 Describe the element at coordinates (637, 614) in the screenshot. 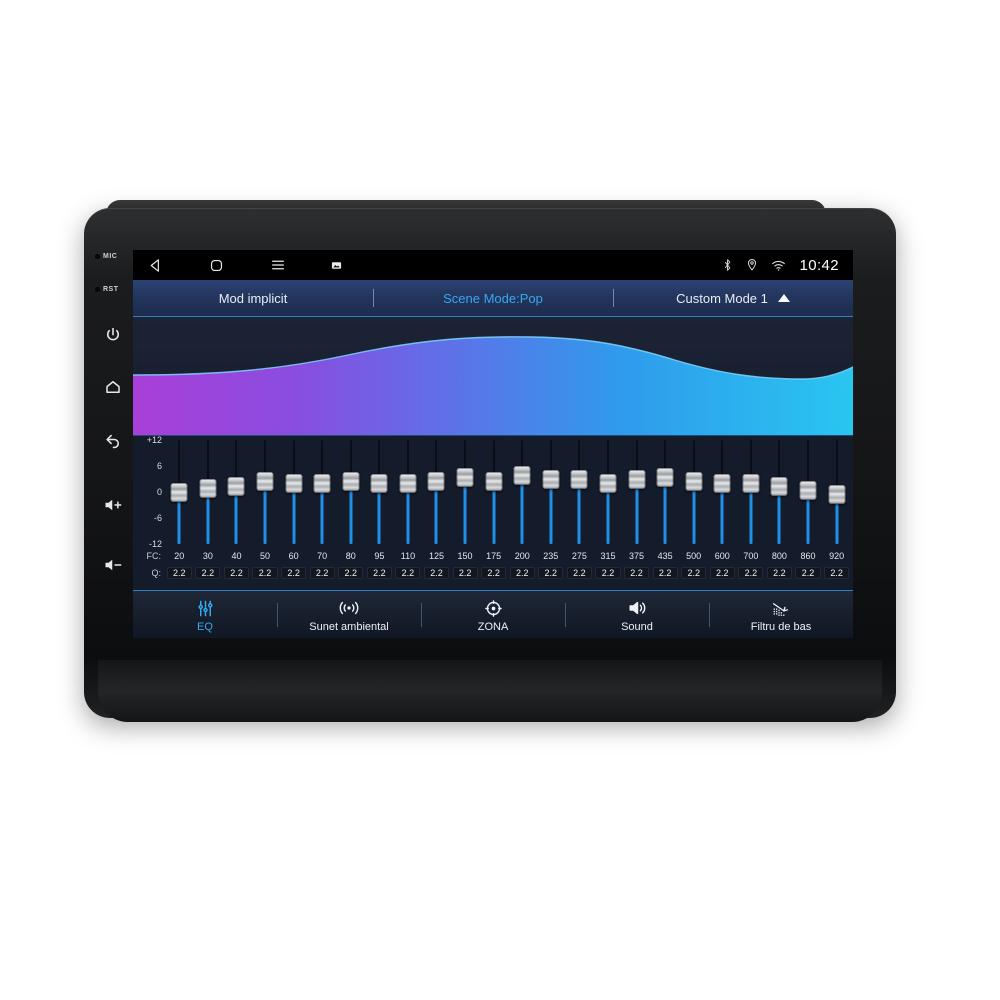

I see `tab-sound: Sound` at that location.